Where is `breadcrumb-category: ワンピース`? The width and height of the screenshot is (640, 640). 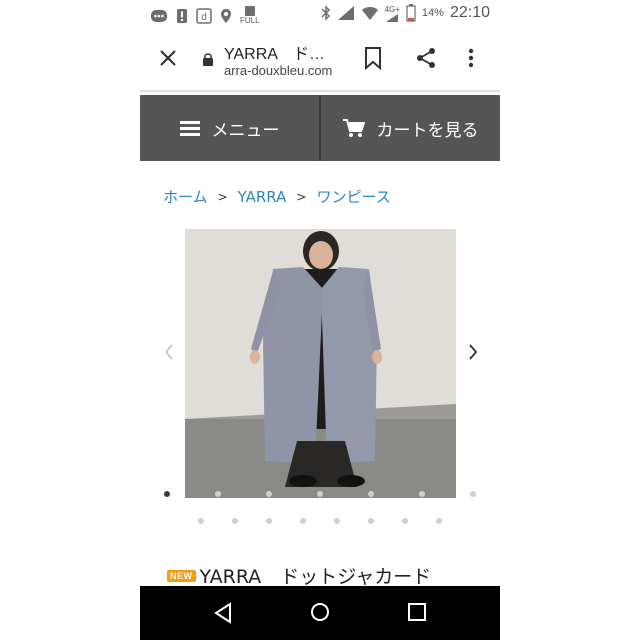
breadcrumb-category: ワンピース is located at coordinates (353, 196).